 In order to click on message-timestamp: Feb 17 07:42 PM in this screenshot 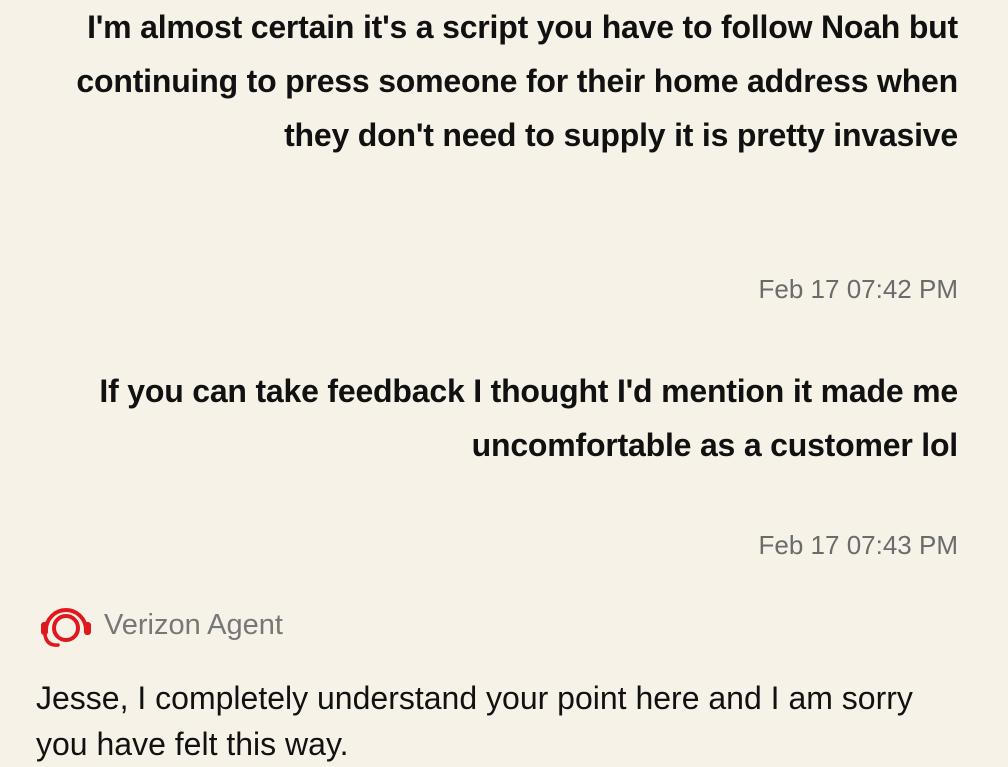, I will do `click(858, 289)`.